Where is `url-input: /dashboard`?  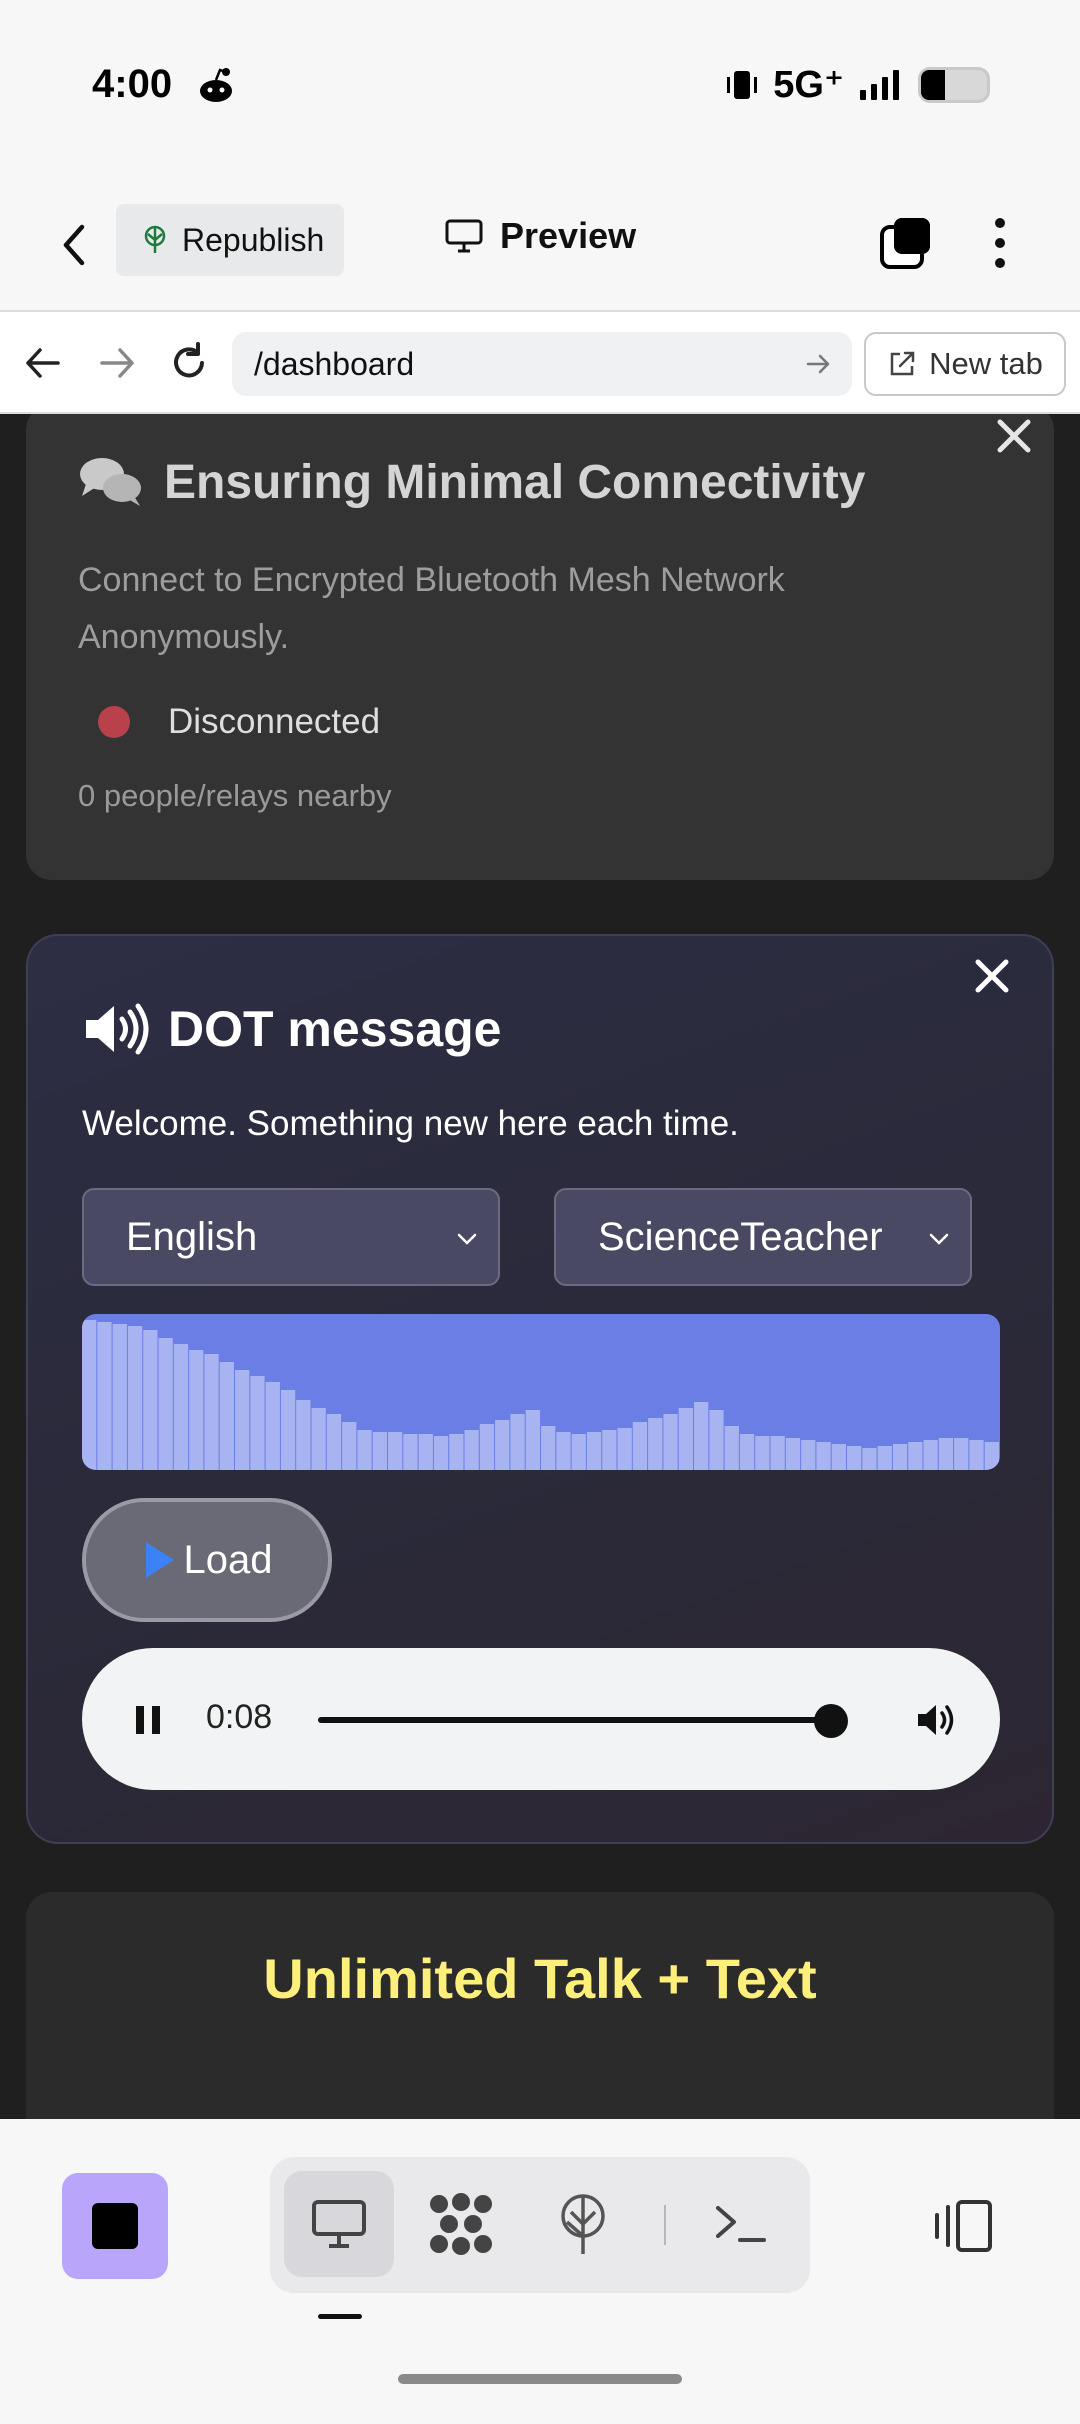
url-input: /dashboard is located at coordinates (542, 364).